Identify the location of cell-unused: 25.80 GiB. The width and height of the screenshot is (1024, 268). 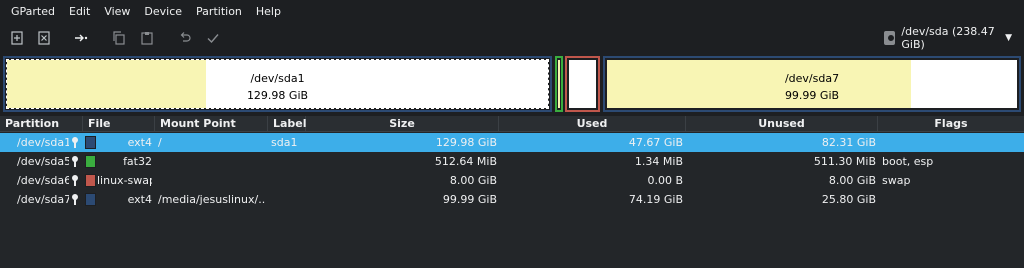
(848, 199).